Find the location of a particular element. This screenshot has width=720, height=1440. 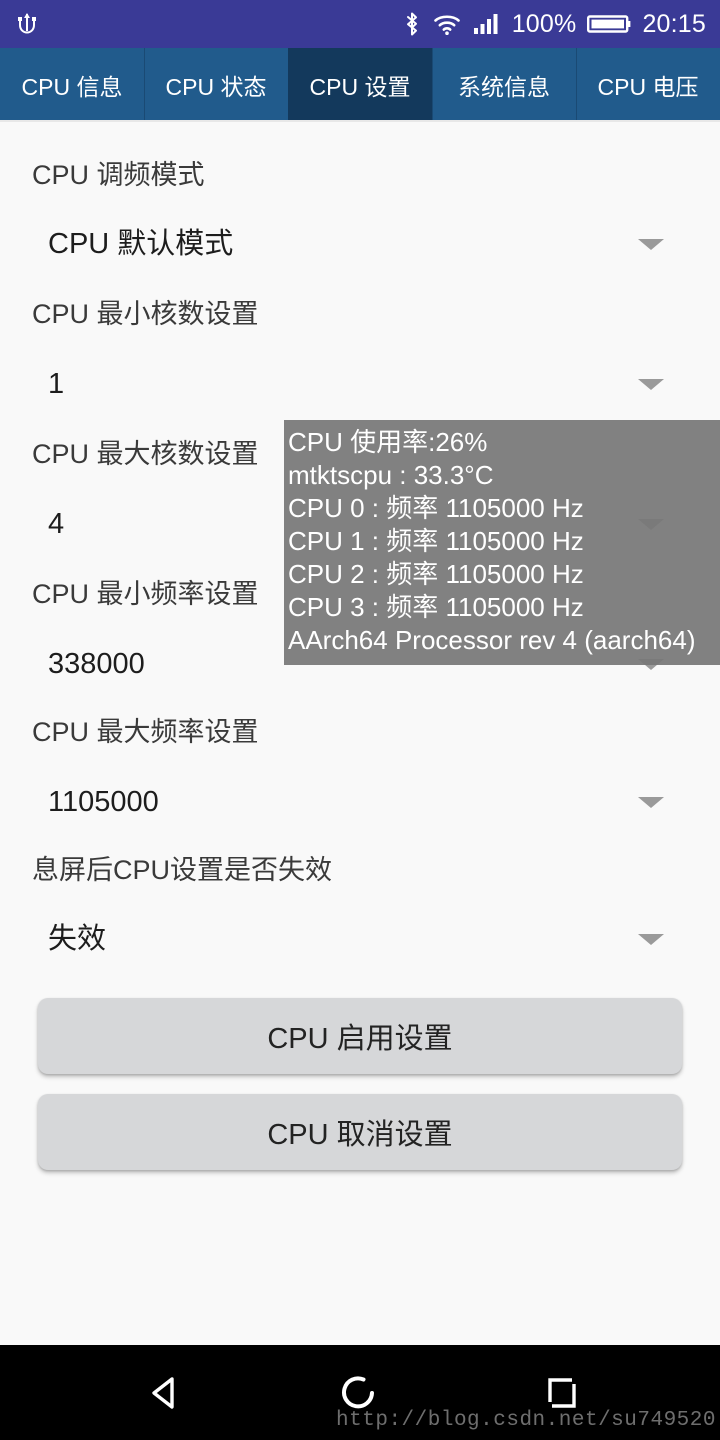

spinner-value-cpu-max-frequency: 1105000 is located at coordinates (103, 802).